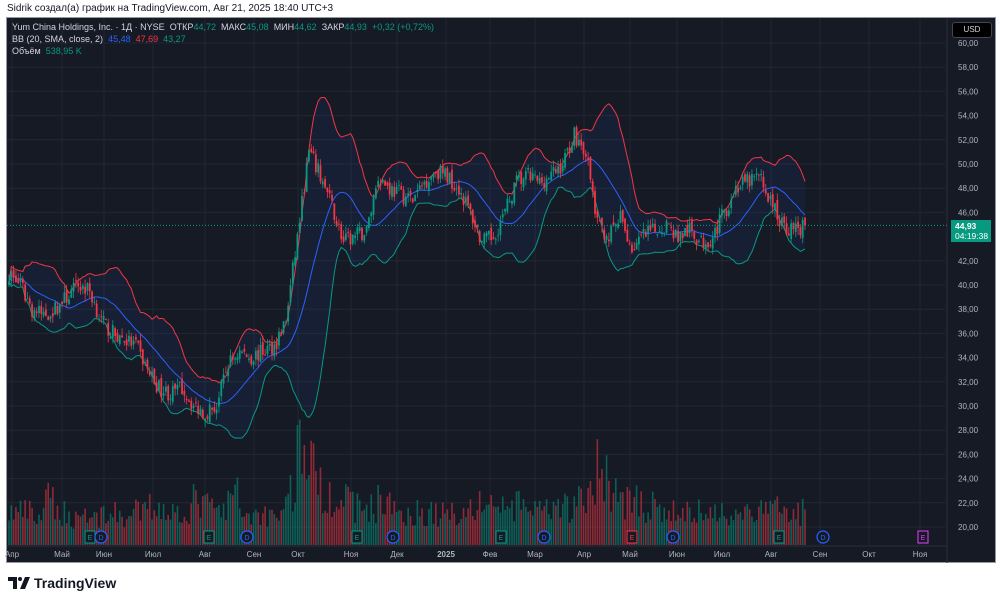 The width and height of the screenshot is (1000, 603). What do you see at coordinates (672, 538) in the screenshot?
I see `dividend-label: D` at bounding box center [672, 538].